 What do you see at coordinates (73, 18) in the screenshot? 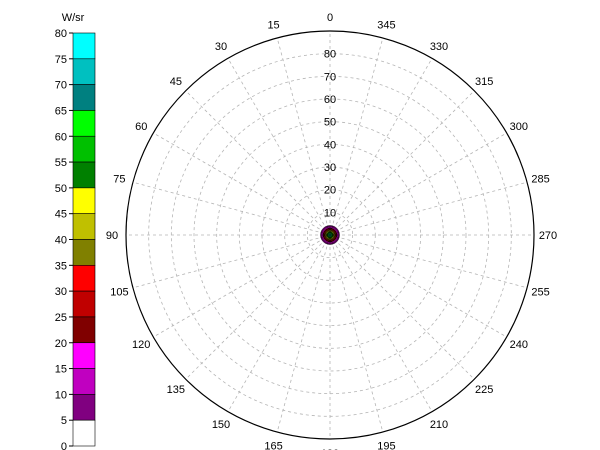
I see `colorbar-unit-label: W/sr` at bounding box center [73, 18].